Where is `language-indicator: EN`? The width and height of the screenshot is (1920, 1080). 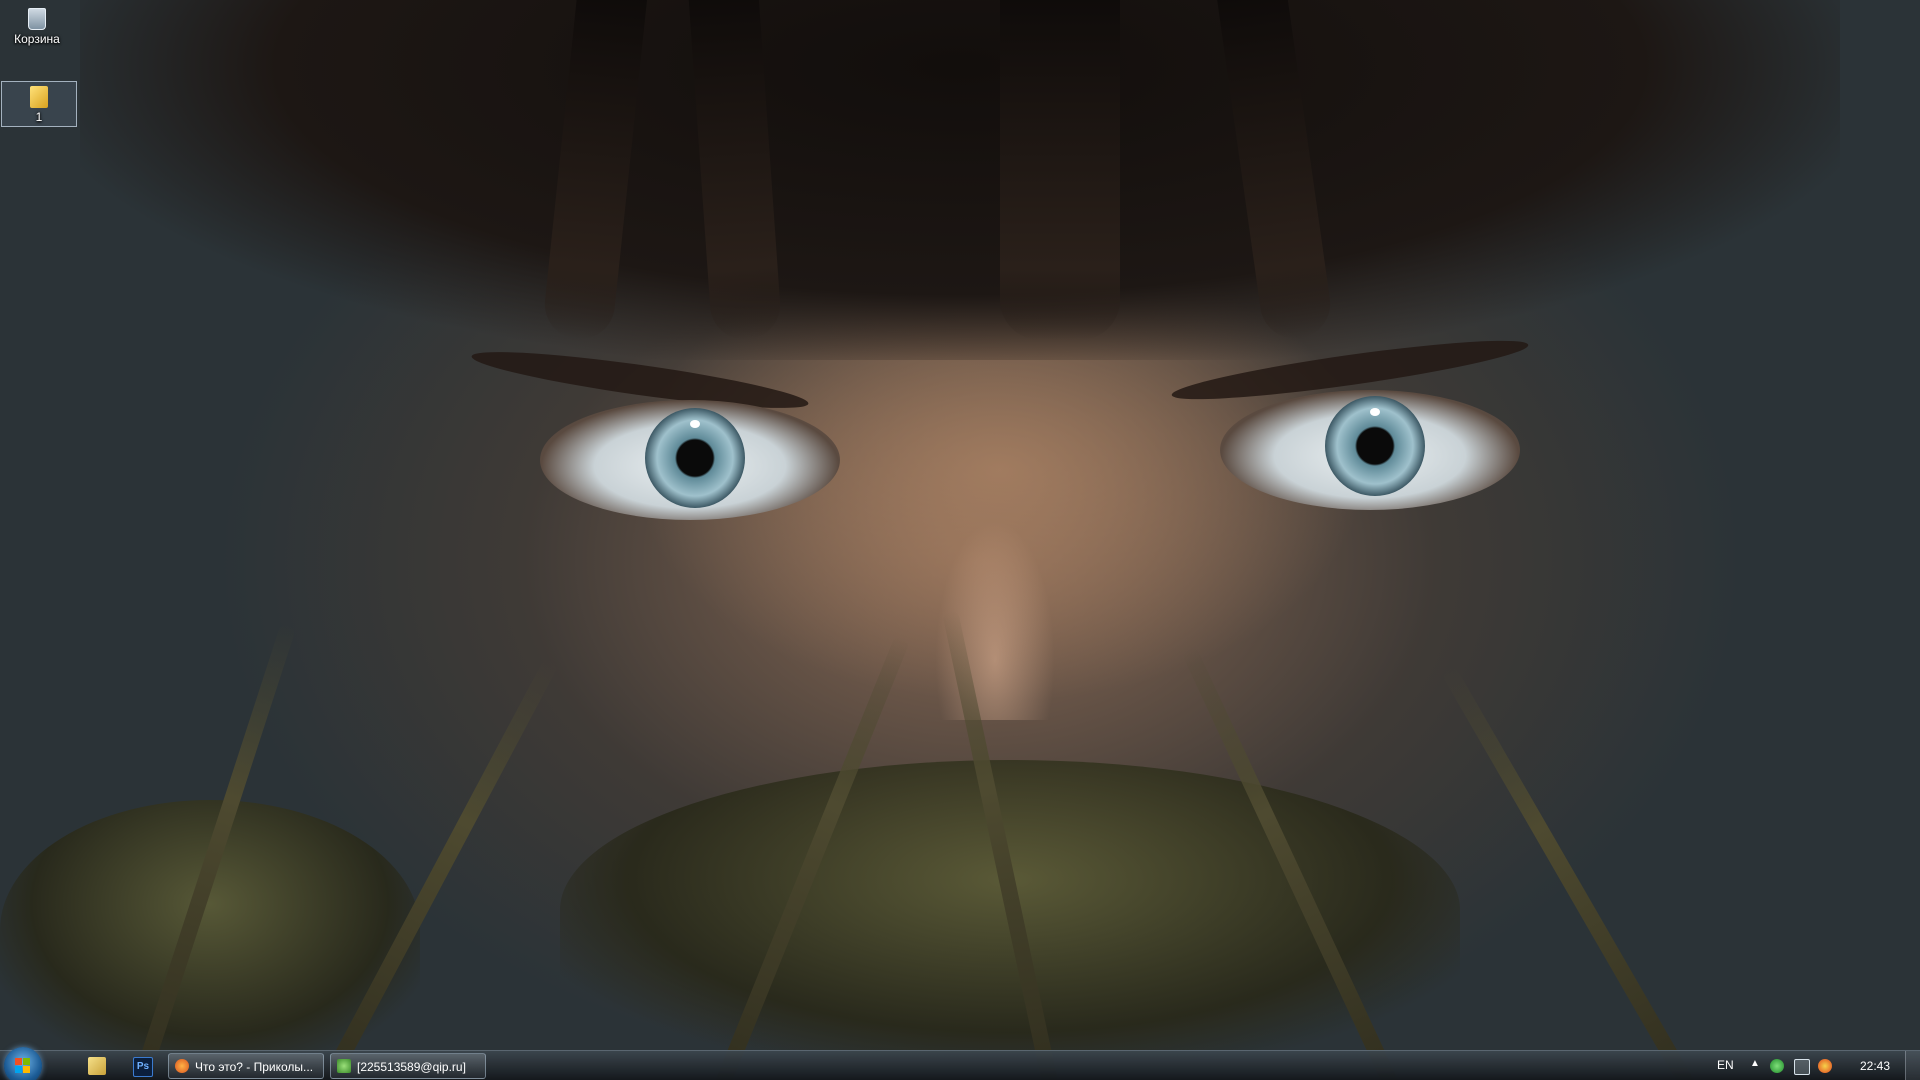
language-indicator: EN is located at coordinates (1725, 1065).